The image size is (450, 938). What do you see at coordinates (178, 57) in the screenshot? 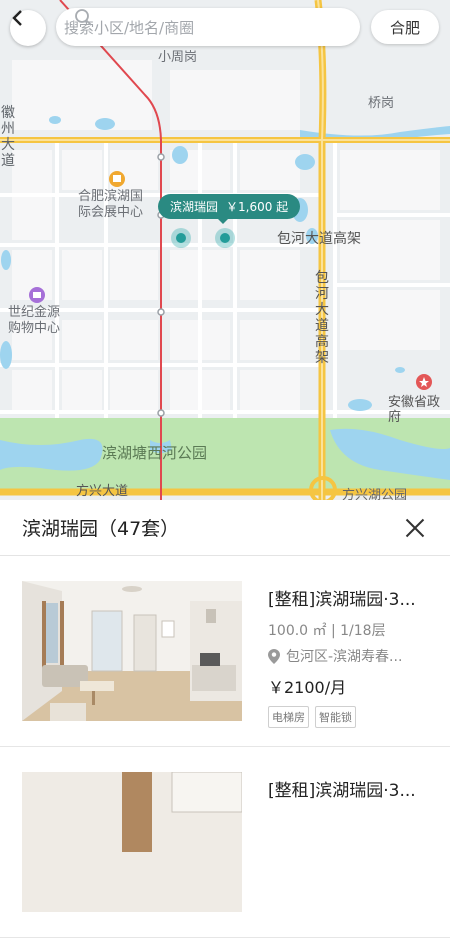
I see `map-label-xiaozhougang: 小周岗` at bounding box center [178, 57].